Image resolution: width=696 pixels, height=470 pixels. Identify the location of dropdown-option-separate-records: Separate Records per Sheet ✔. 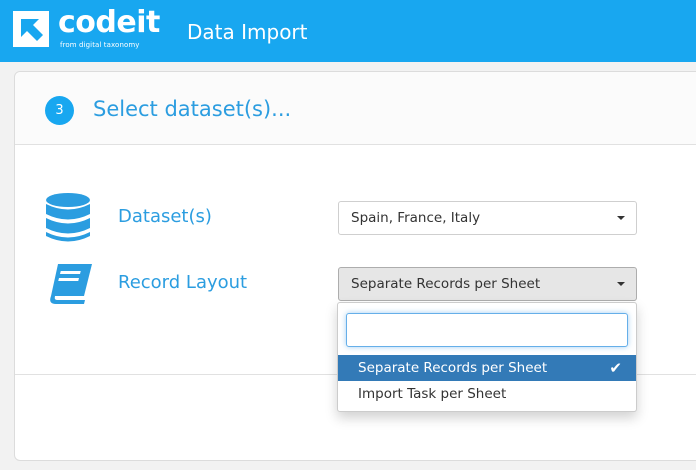
(487, 368).